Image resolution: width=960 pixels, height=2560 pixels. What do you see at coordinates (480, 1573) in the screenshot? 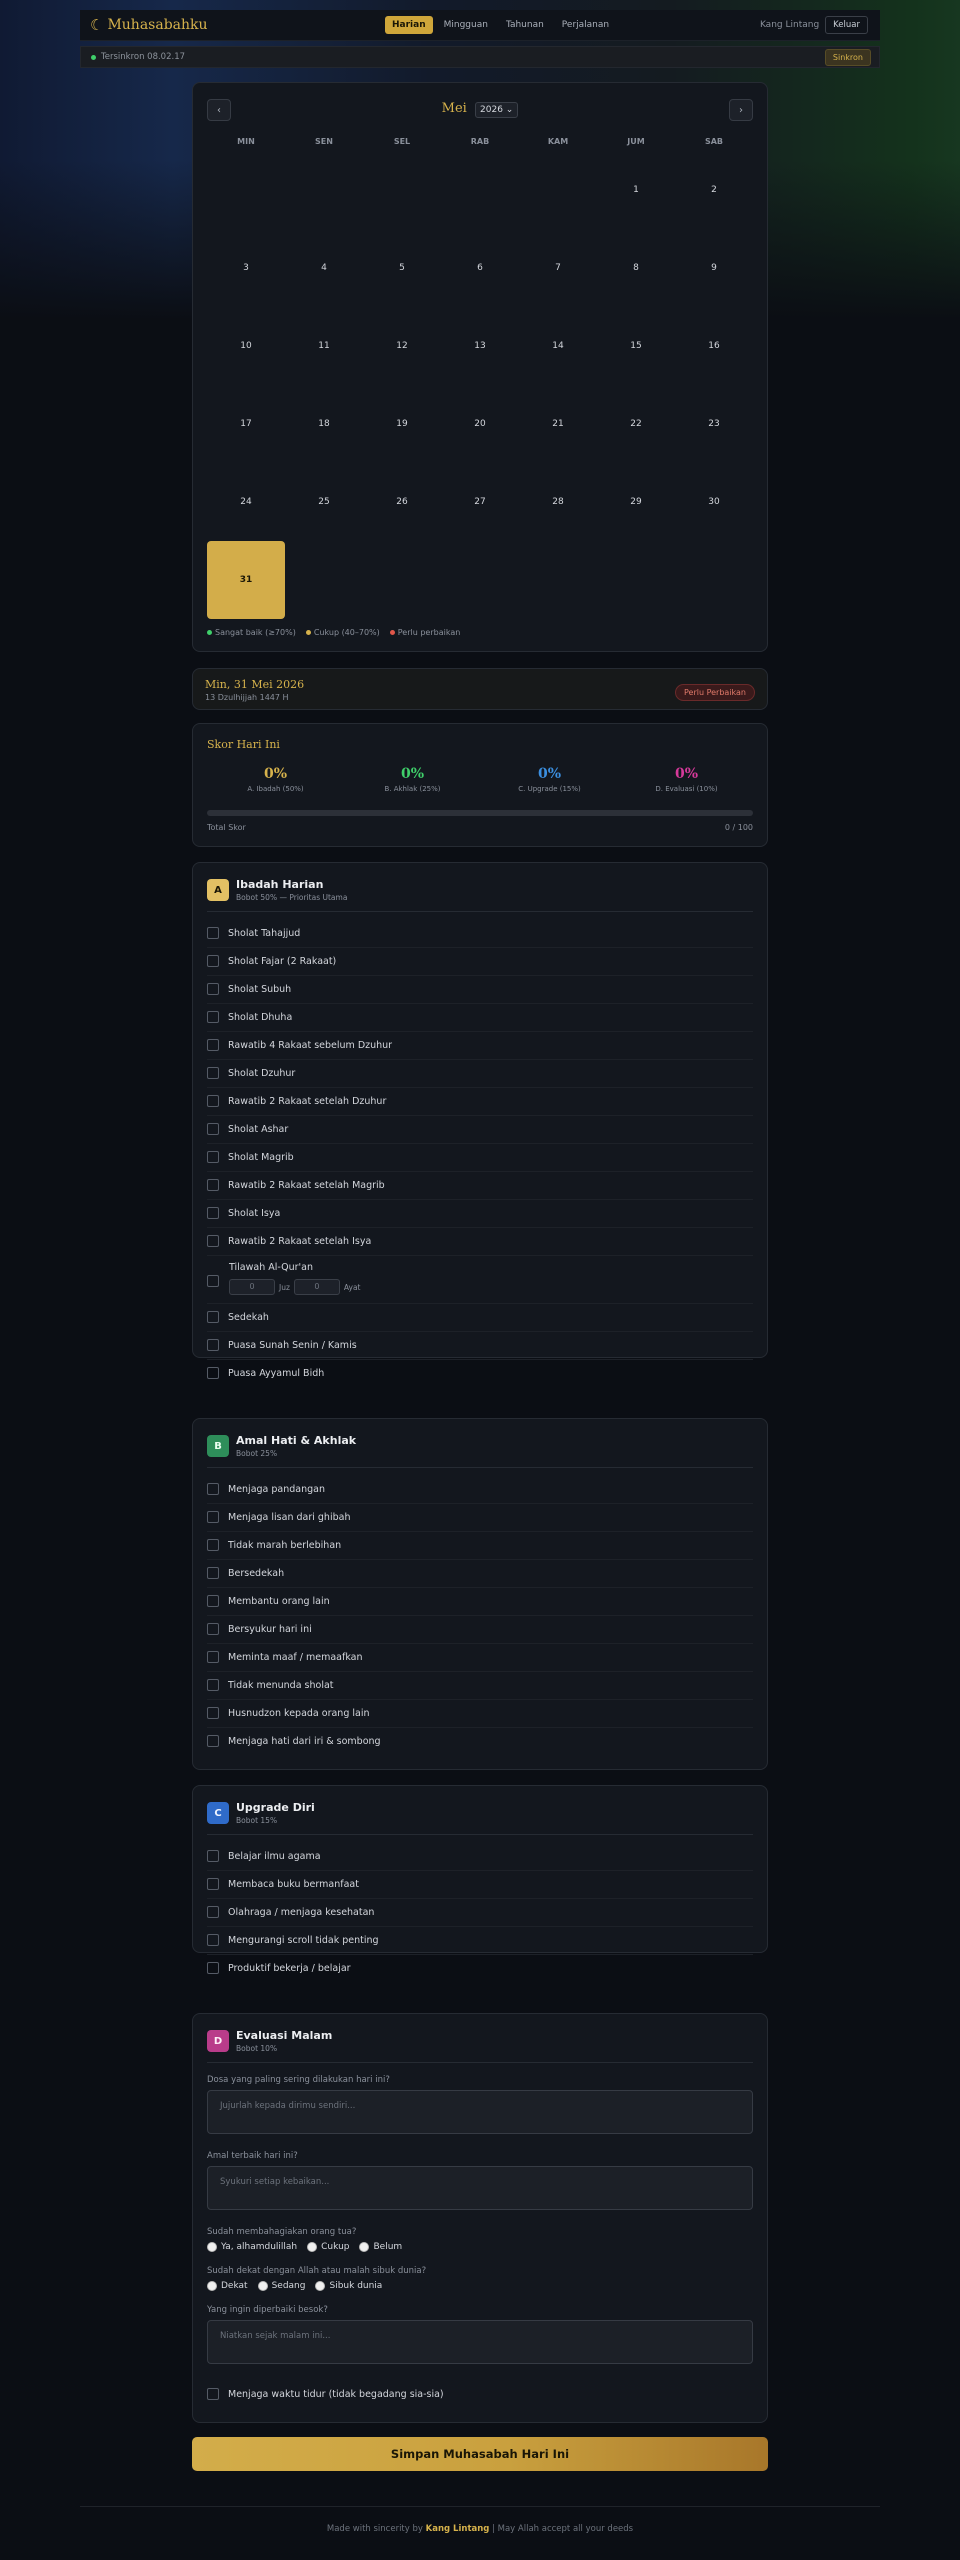
I see `checklist-item: Bersedekah` at bounding box center [480, 1573].